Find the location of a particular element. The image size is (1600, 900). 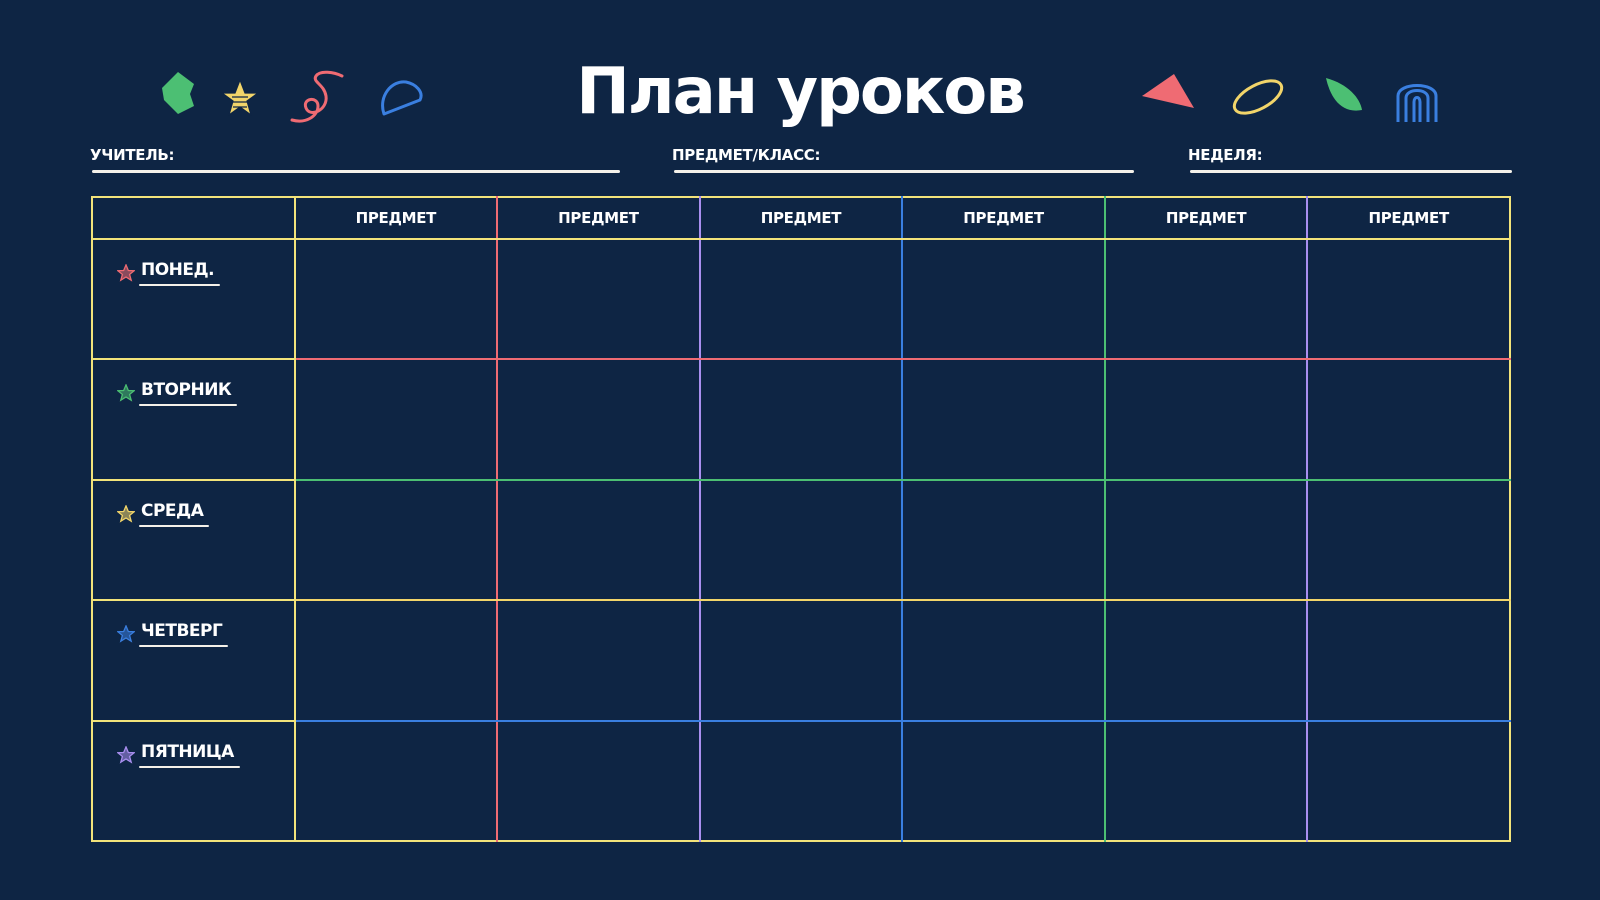

pink-triangle-icon is located at coordinates (1168, 91).